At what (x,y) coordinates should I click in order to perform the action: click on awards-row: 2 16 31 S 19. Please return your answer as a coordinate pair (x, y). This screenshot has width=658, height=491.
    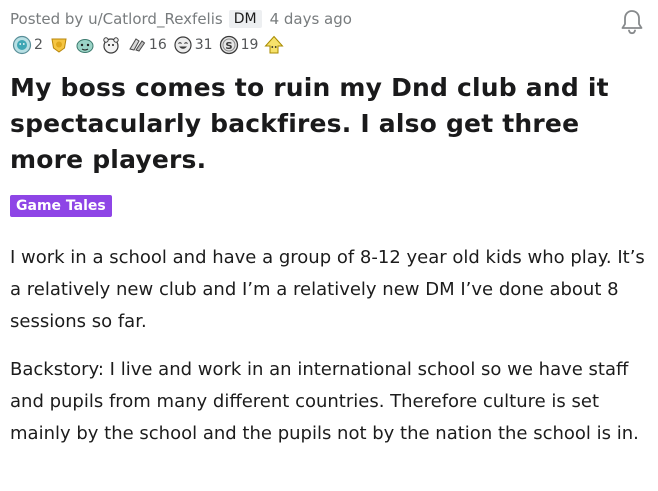
    Looking at the image, I should click on (151, 45).